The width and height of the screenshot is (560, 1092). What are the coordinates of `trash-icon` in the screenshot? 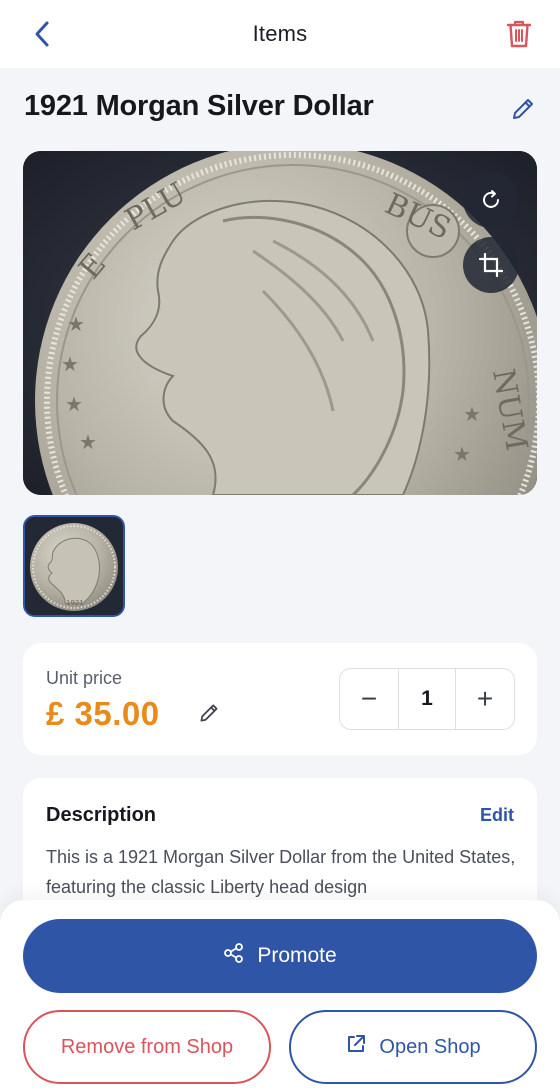 It's located at (519, 34).